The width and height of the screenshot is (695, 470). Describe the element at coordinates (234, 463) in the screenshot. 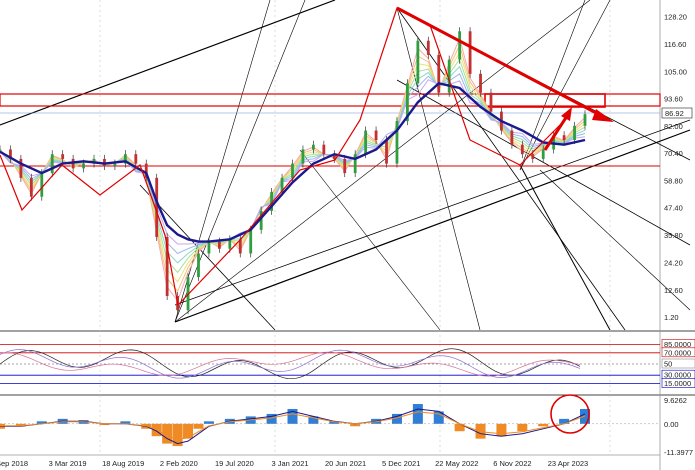

I see `date-tick-label: 19 Jul 2020` at that location.